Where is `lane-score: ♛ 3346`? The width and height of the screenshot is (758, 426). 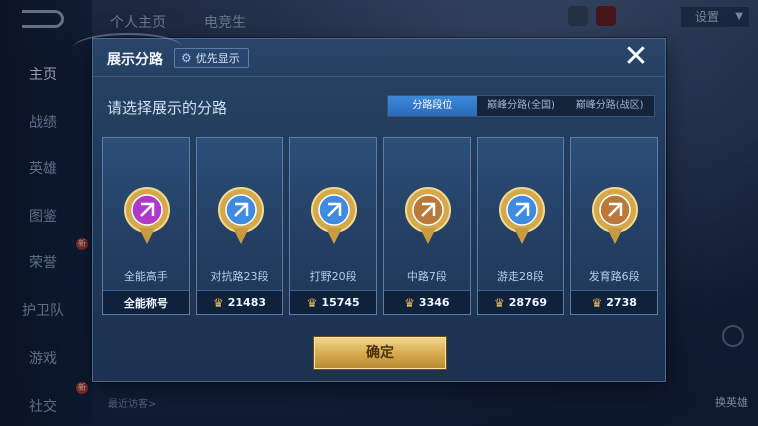 lane-score: ♛ 3346 is located at coordinates (427, 302).